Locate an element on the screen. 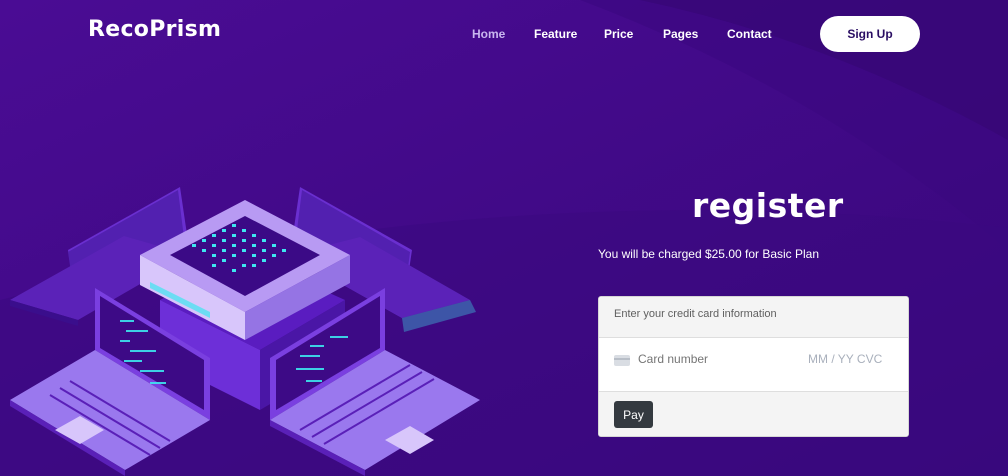 The height and width of the screenshot is (476, 1008). nav-feature: Feature is located at coordinates (555, 34).